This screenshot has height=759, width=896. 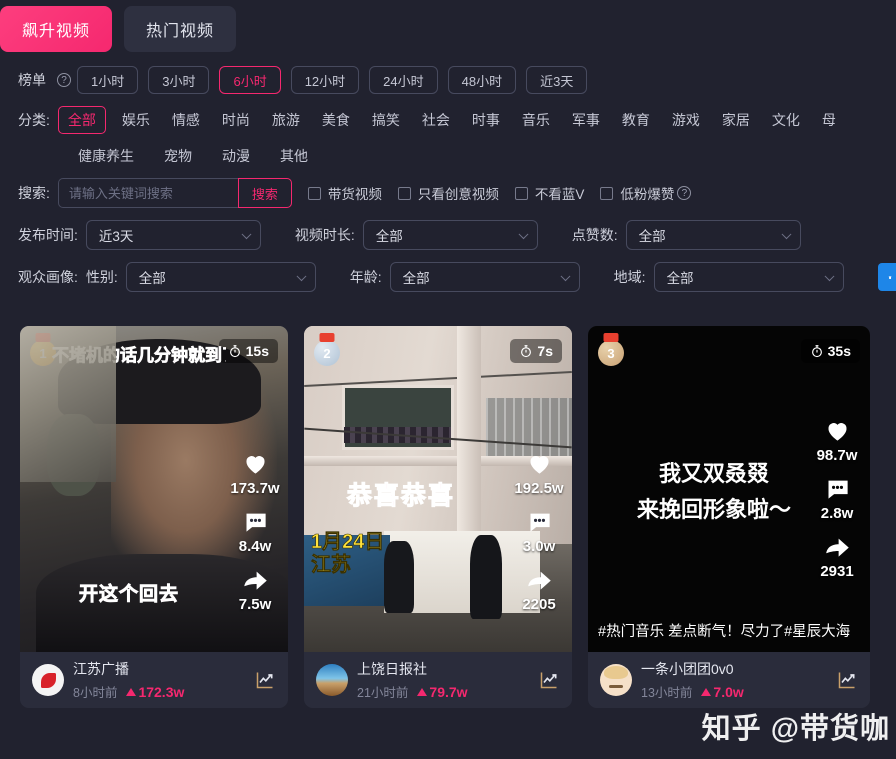 What do you see at coordinates (128, 595) in the screenshot?
I see `video-overlay-subtitle: 开这个回去` at bounding box center [128, 595].